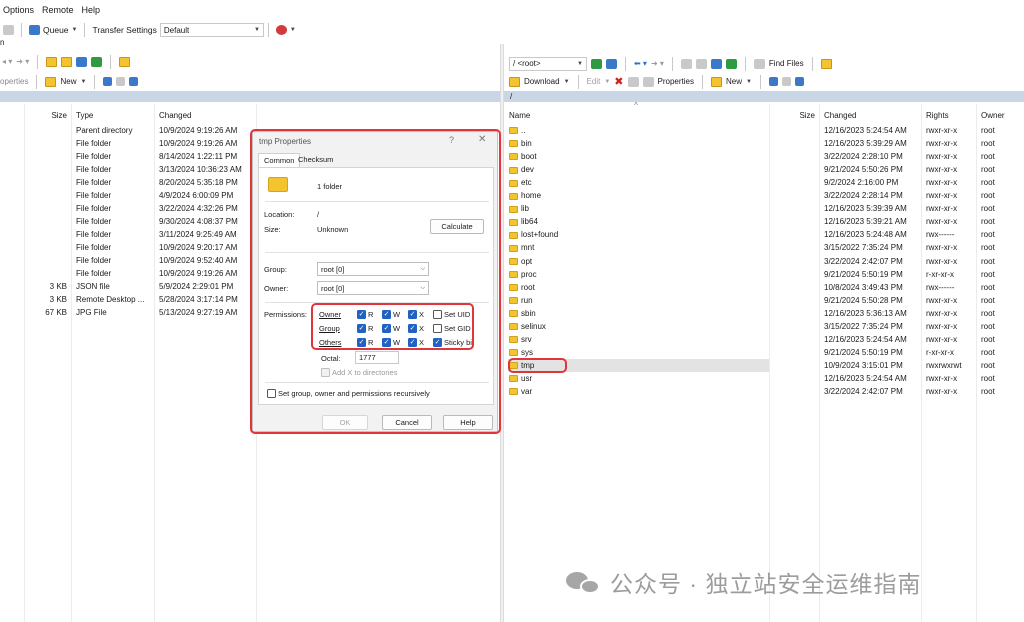 The width and height of the screenshot is (1024, 622). Describe the element at coordinates (766, 261) in the screenshot. I see `table-row: opt 3/22/2024 2:42:07 PM rwxr-xr-x root` at that location.